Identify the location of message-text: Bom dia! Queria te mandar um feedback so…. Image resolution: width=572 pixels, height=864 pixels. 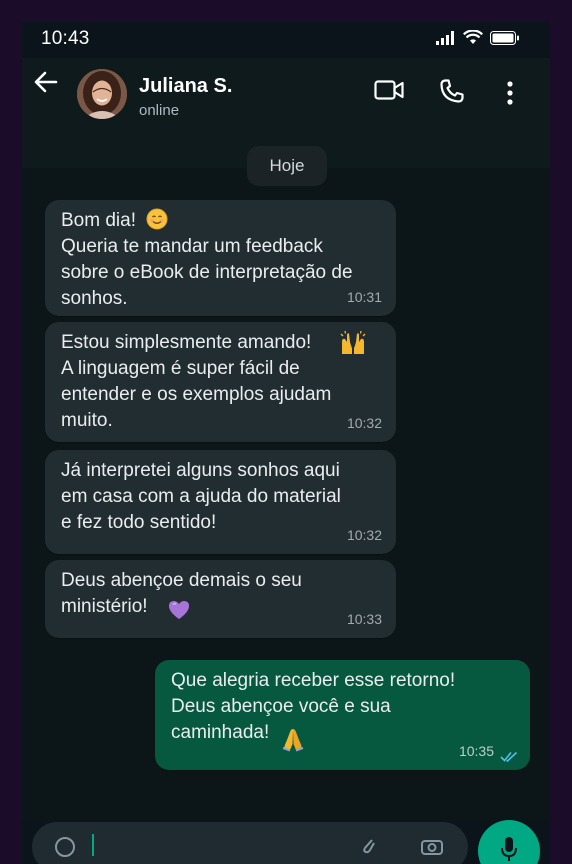
(207, 259).